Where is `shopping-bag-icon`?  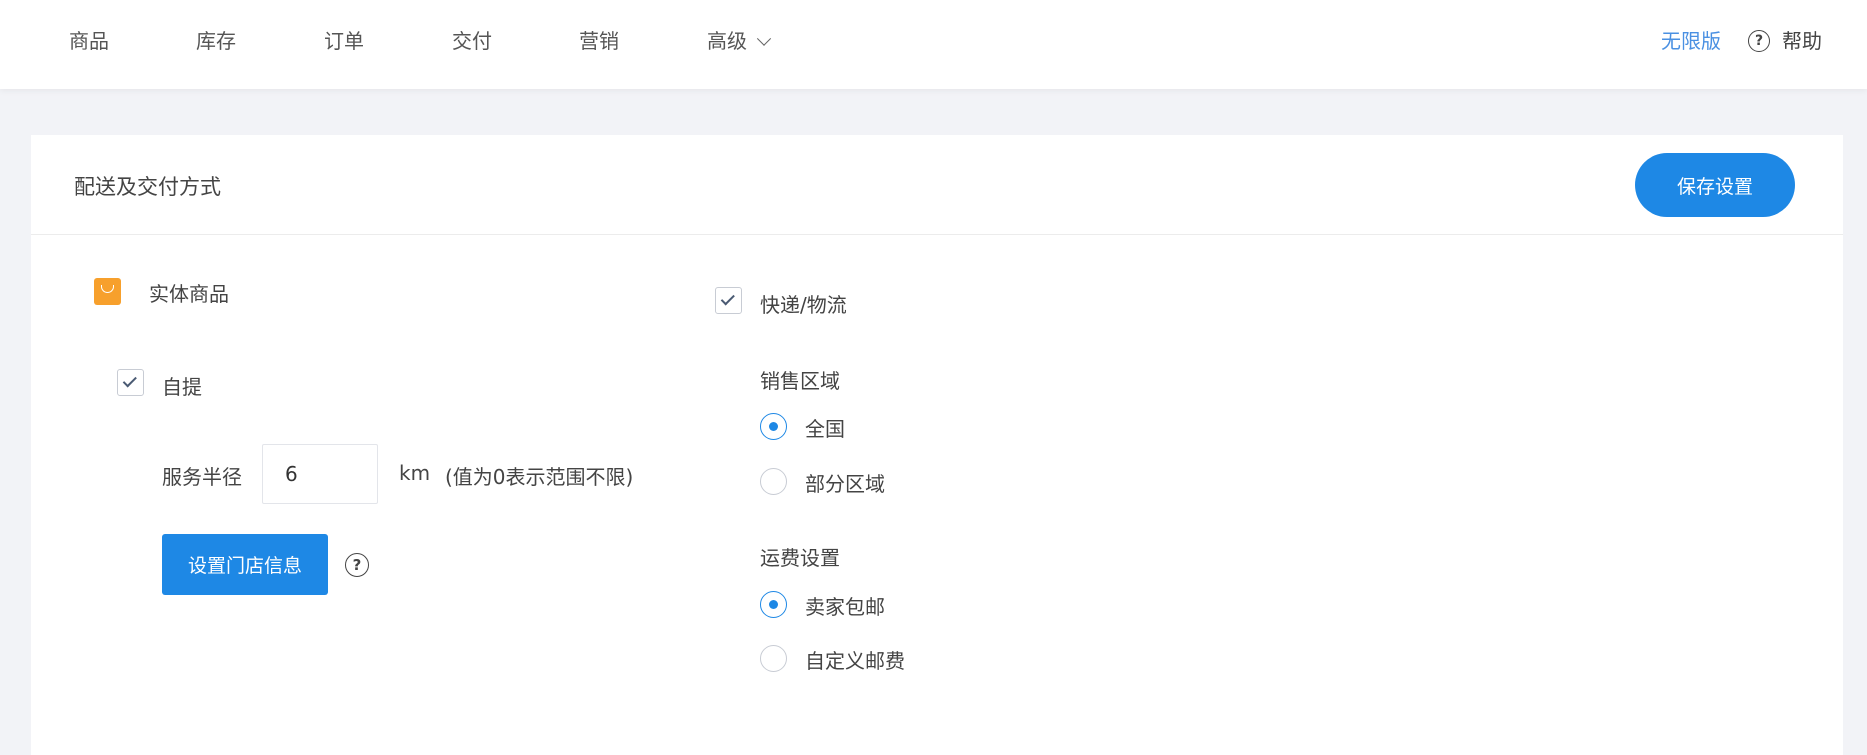 shopping-bag-icon is located at coordinates (107, 291).